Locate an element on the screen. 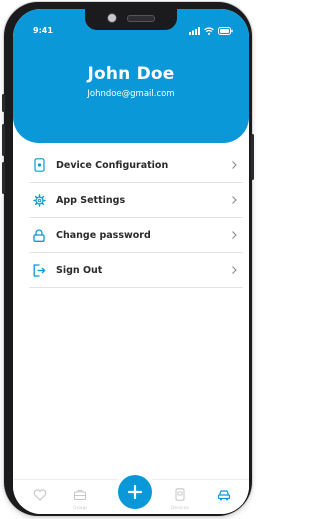 The height and width of the screenshot is (519, 320). menu-item-label: Change password is located at coordinates (103, 235).